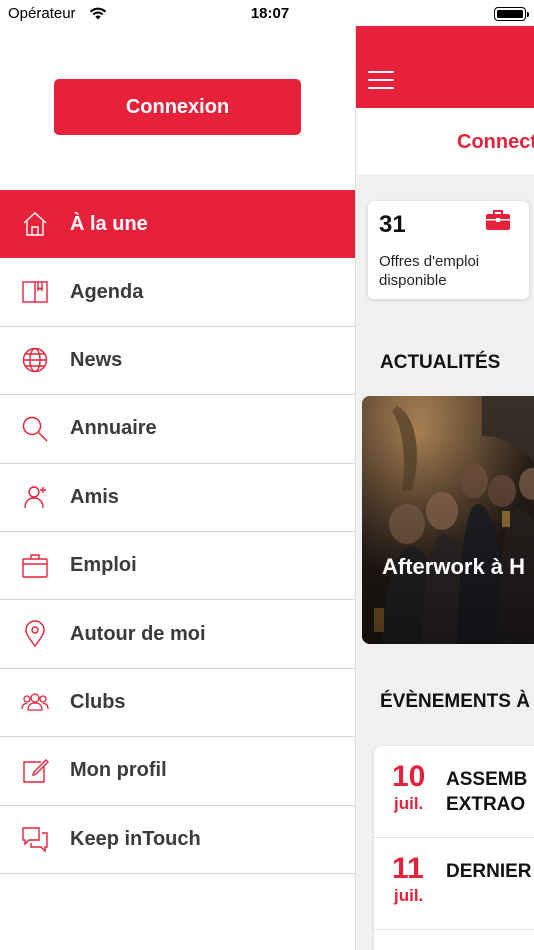 The image size is (534, 950). What do you see at coordinates (98, 701) in the screenshot?
I see `menu-label: Clubs` at bounding box center [98, 701].